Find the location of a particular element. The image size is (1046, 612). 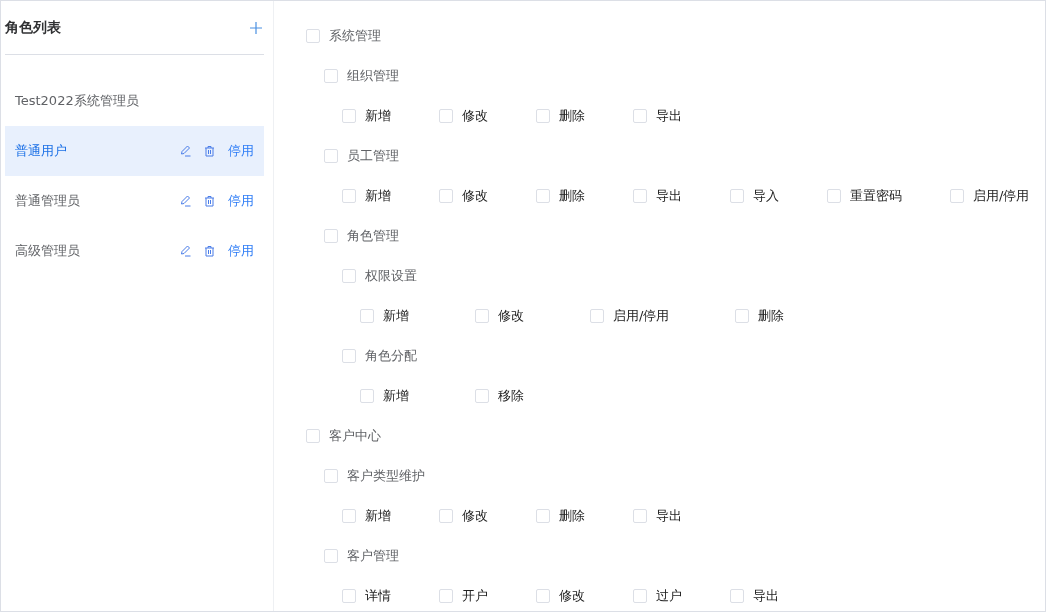

role-item: 普通管理员 停用 is located at coordinates (134, 201).